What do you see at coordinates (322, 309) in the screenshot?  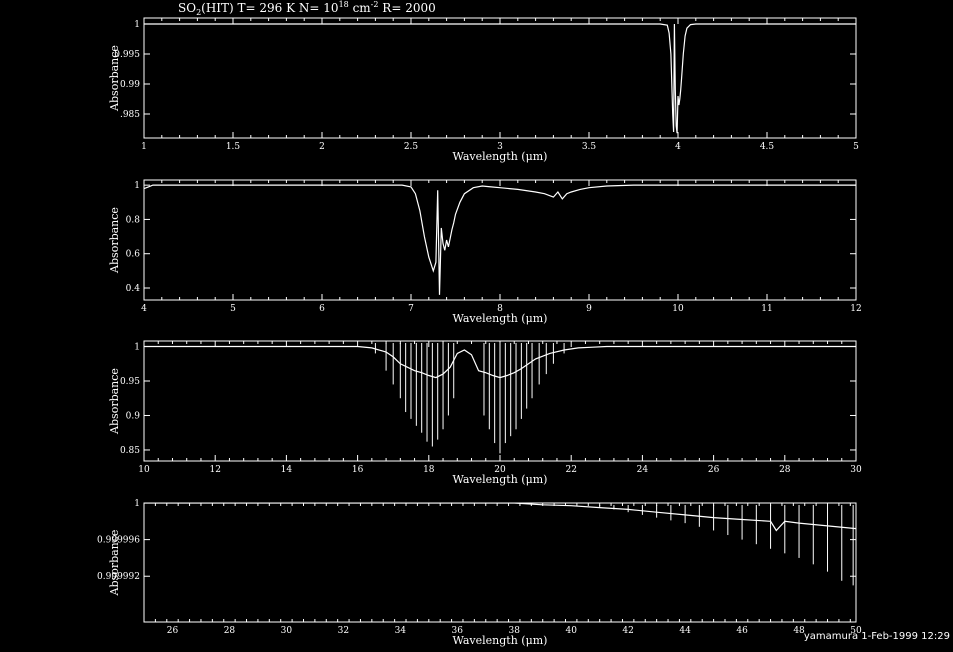 I see `x-tick-label: 6` at bounding box center [322, 309].